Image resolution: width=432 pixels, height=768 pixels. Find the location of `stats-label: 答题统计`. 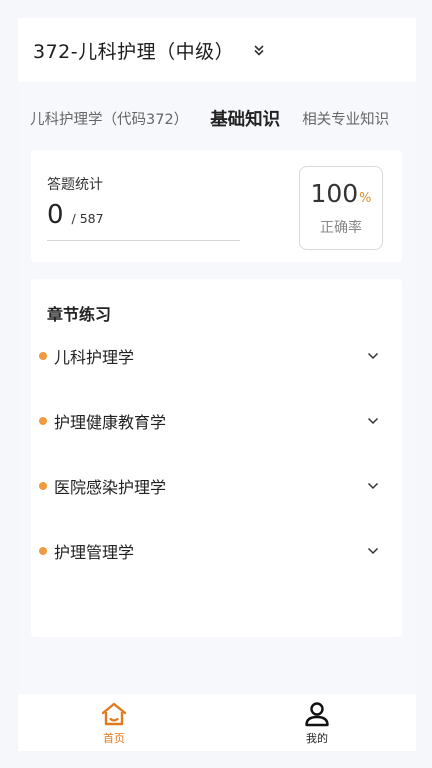

stats-label: 答题统计 is located at coordinates (75, 185).